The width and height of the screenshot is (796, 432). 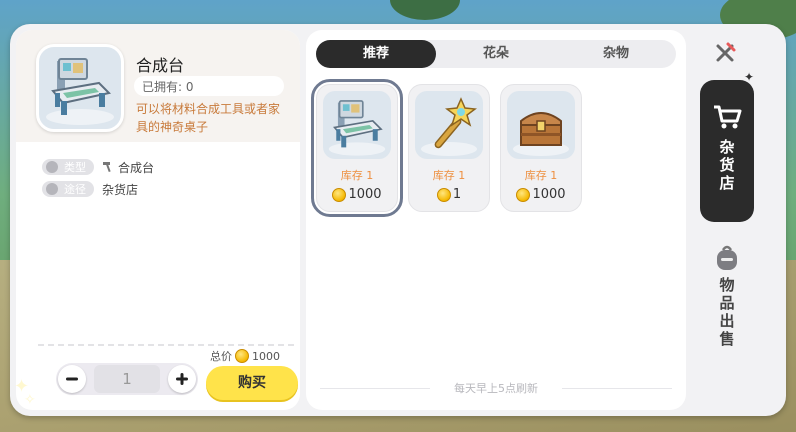 What do you see at coordinates (221, 356) in the screenshot?
I see `total-label: 总价` at bounding box center [221, 356].